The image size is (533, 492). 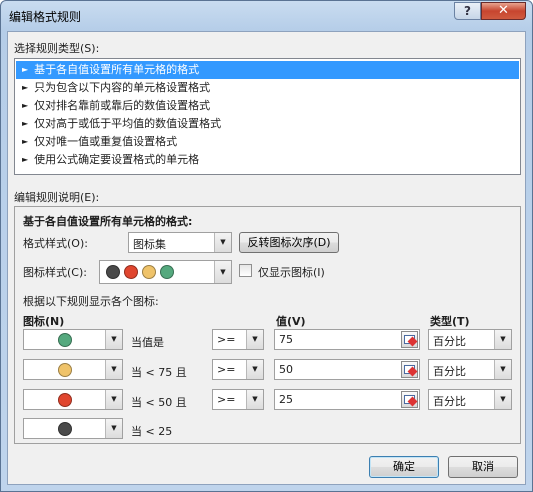 I want to click on icon-style-preview, so click(x=142, y=272).